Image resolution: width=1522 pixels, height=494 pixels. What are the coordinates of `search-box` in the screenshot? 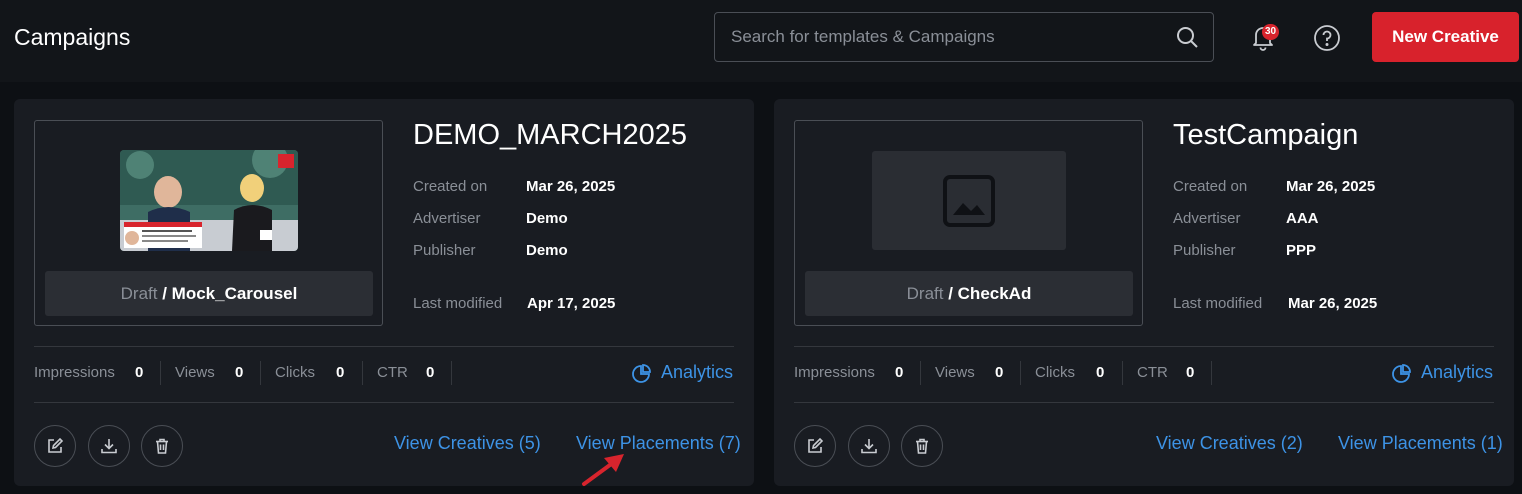 It's located at (964, 37).